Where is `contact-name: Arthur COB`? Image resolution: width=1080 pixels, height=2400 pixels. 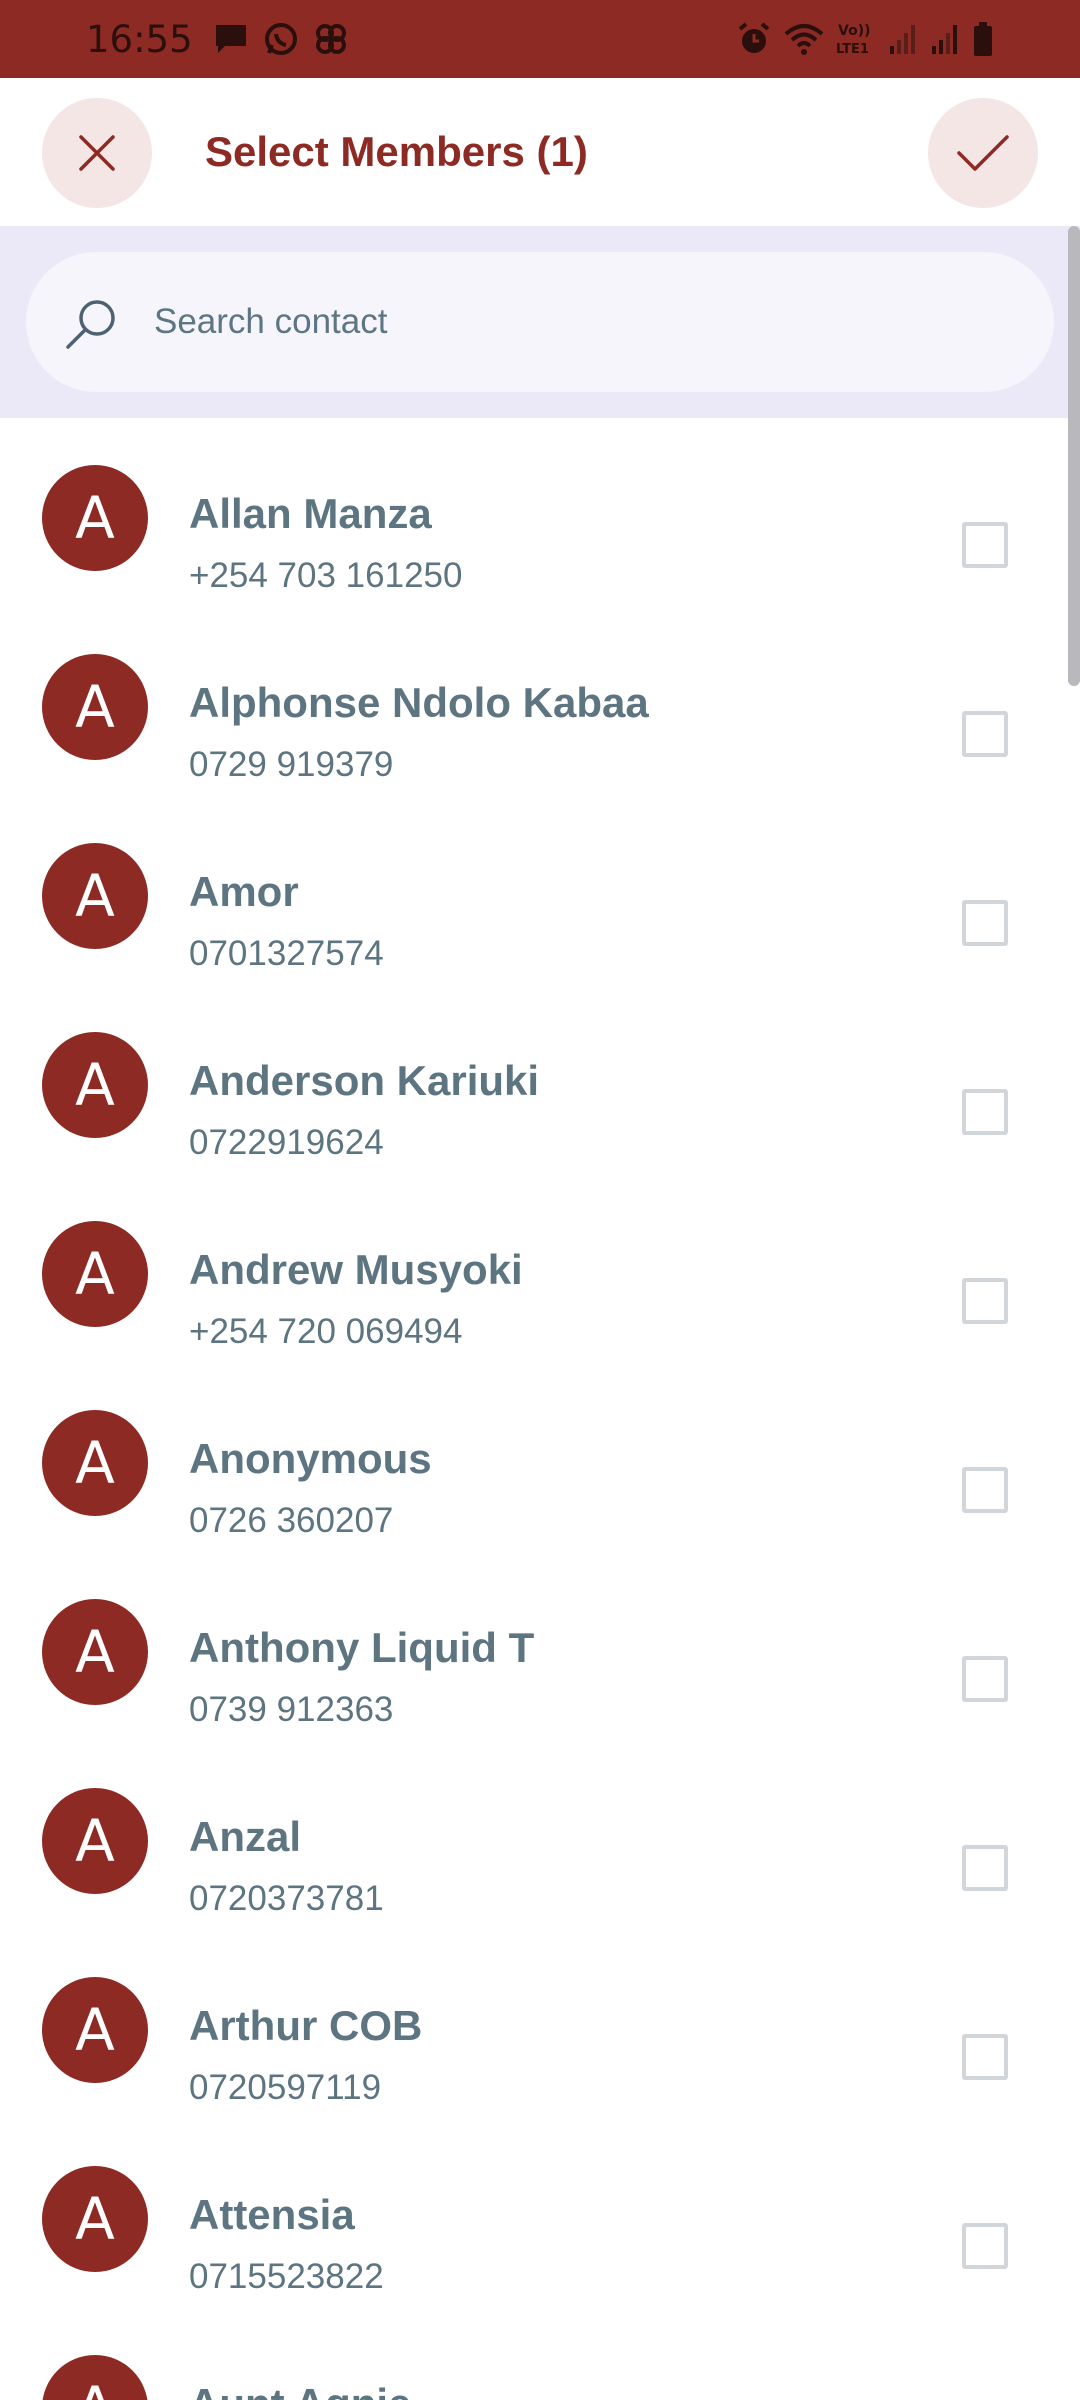 contact-name: Arthur COB is located at coordinates (306, 2025).